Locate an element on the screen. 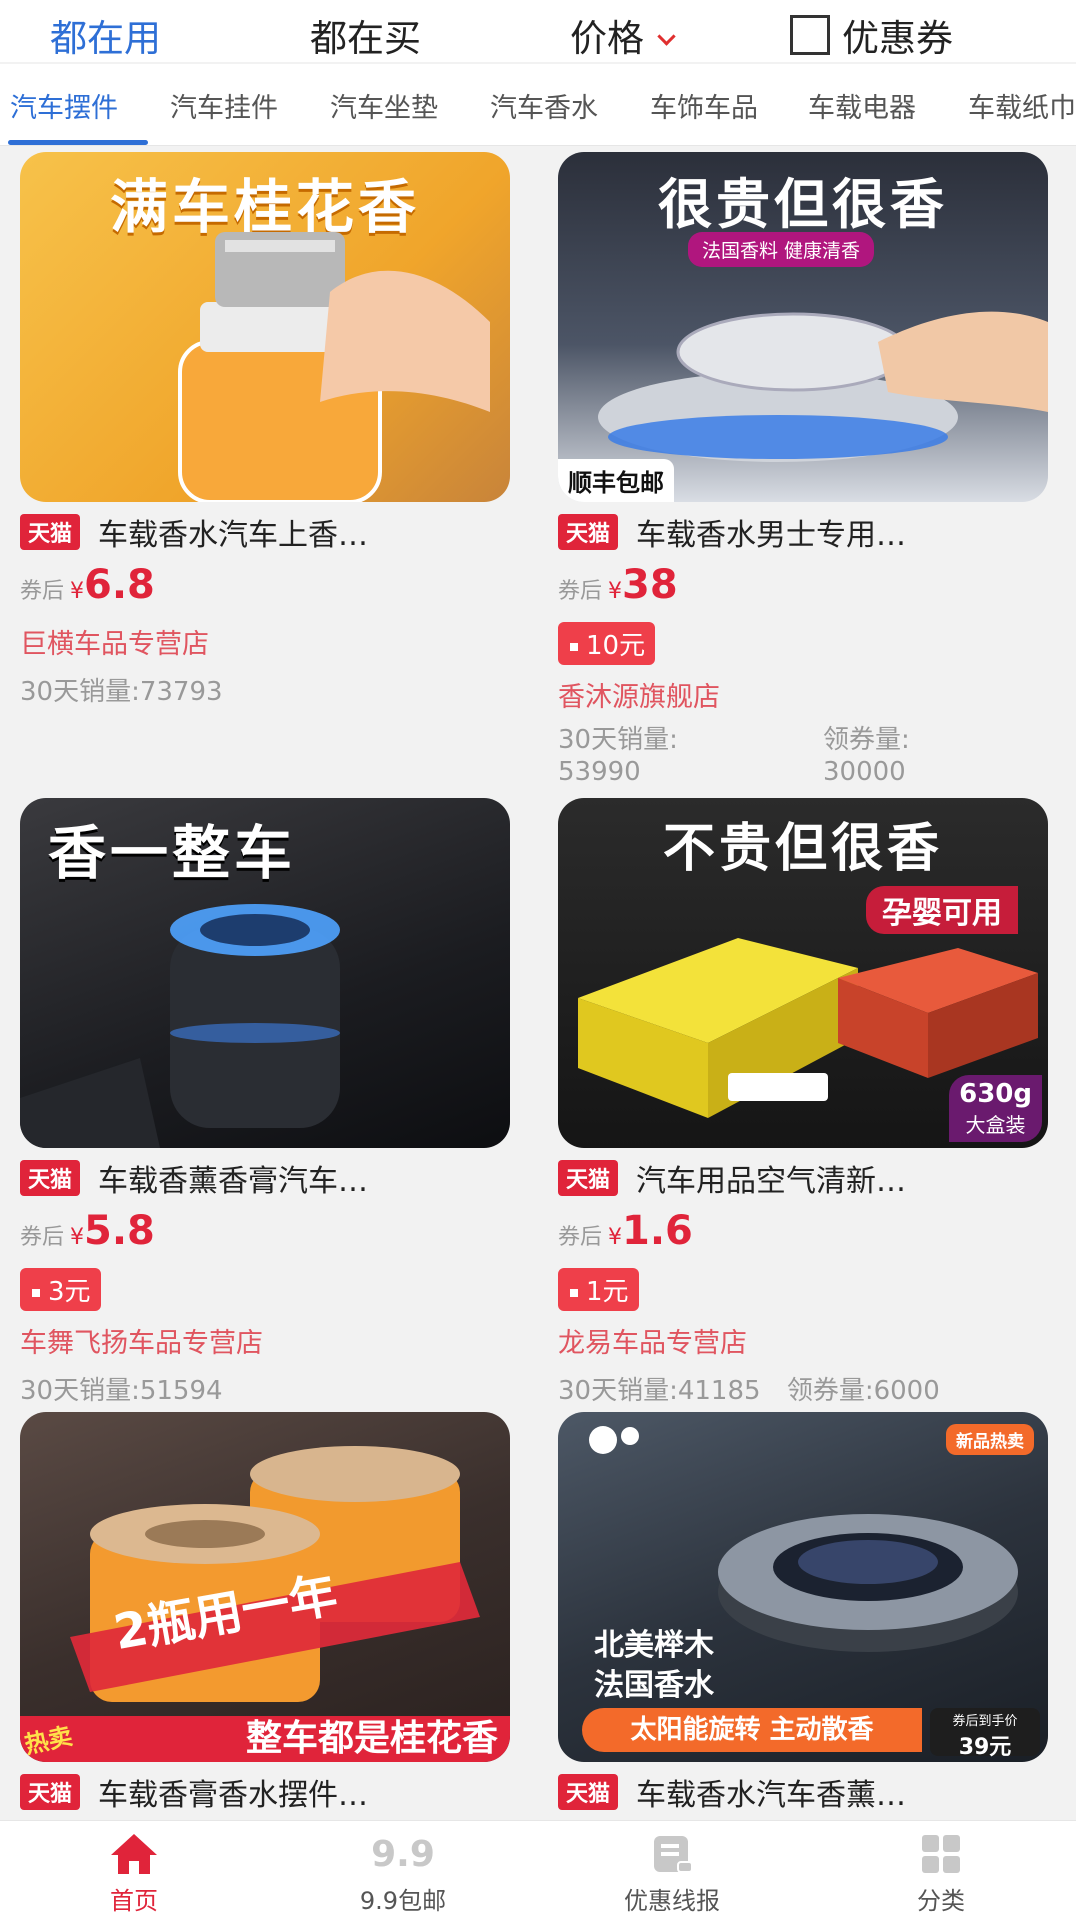 The height and width of the screenshot is (1916, 1076). tab-car-decor: 车饰车品 is located at coordinates (704, 105).